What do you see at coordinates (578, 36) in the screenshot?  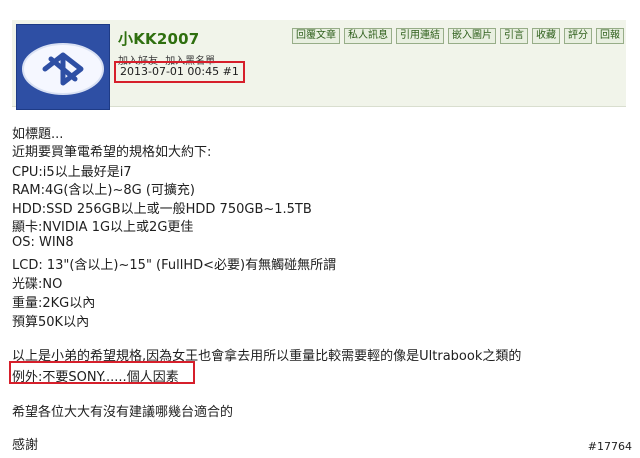 I see `rate-button: 評分` at bounding box center [578, 36].